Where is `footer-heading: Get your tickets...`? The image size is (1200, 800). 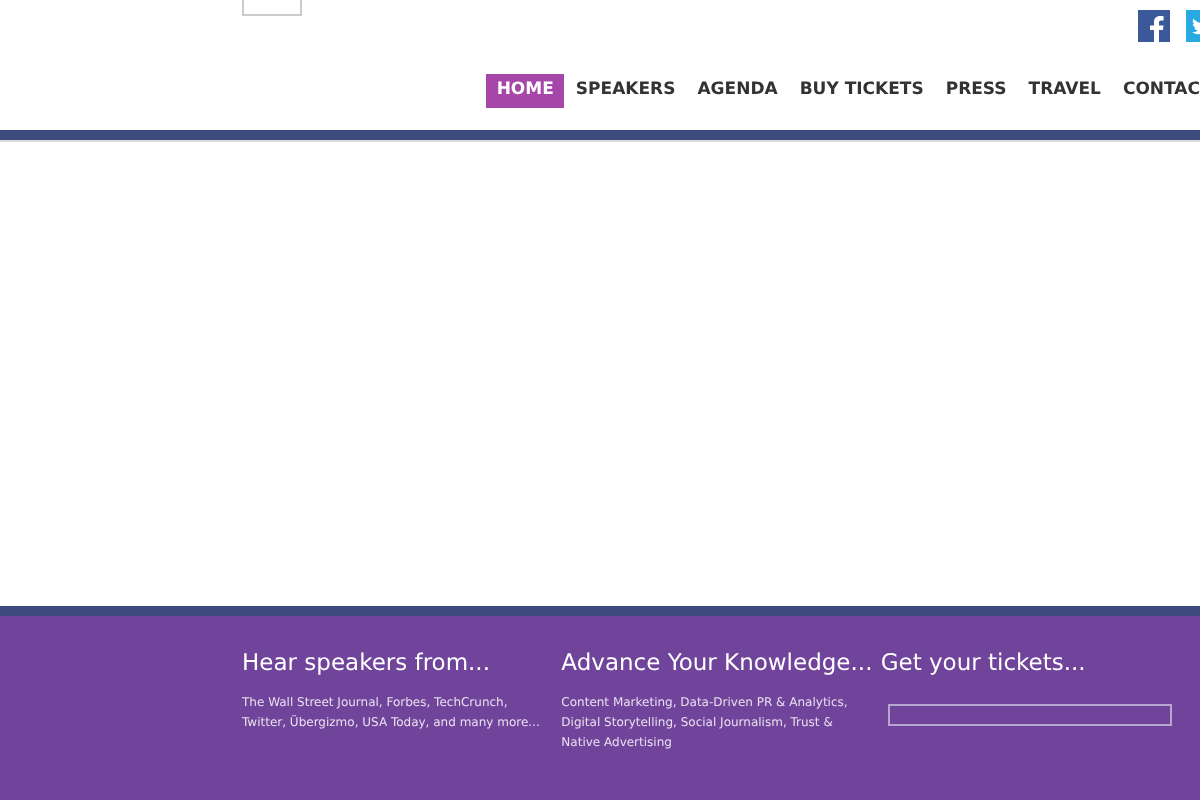
footer-heading: Get your tickets... is located at coordinates (984, 662).